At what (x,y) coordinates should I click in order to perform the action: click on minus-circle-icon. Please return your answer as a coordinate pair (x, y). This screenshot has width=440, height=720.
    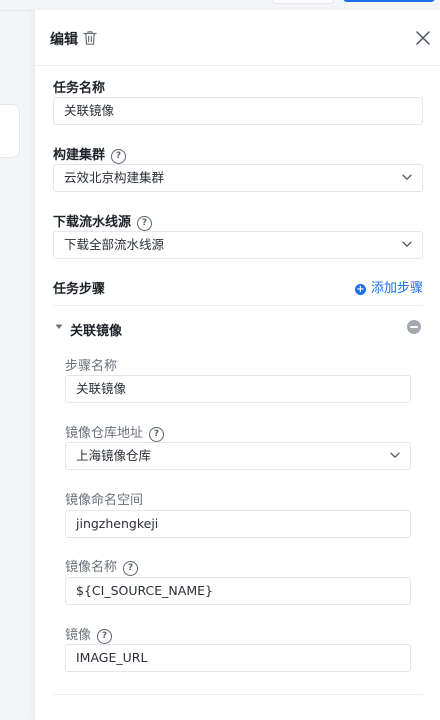
    Looking at the image, I should click on (414, 327).